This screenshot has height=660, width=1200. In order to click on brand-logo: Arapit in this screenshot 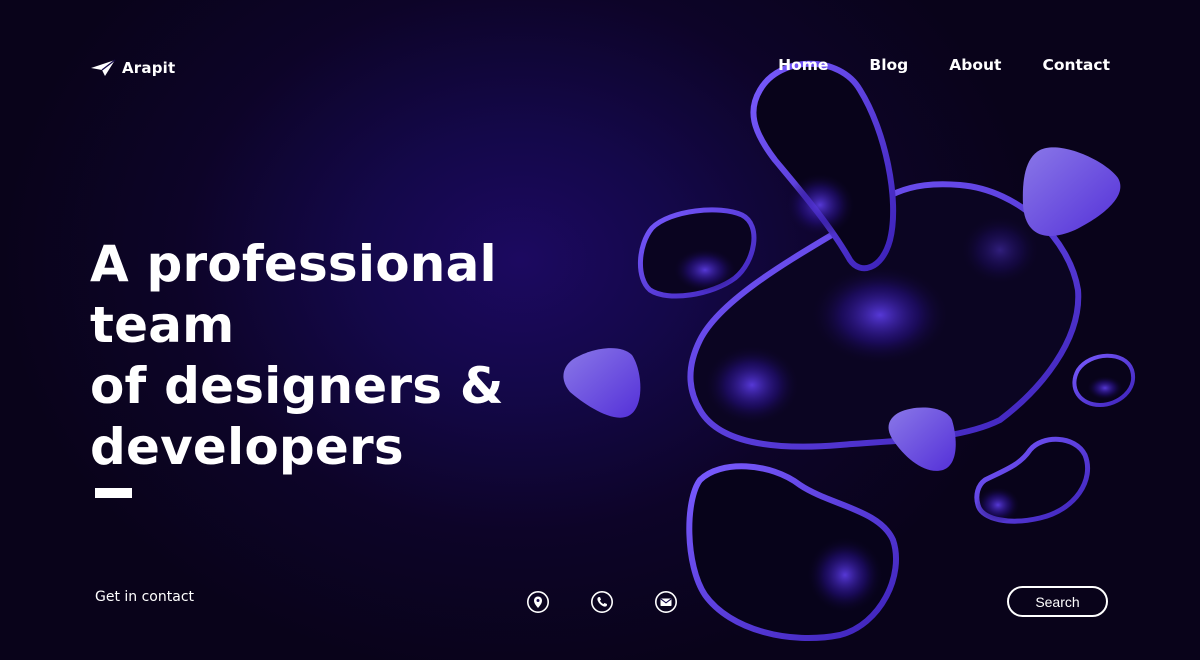, I will do `click(132, 68)`.